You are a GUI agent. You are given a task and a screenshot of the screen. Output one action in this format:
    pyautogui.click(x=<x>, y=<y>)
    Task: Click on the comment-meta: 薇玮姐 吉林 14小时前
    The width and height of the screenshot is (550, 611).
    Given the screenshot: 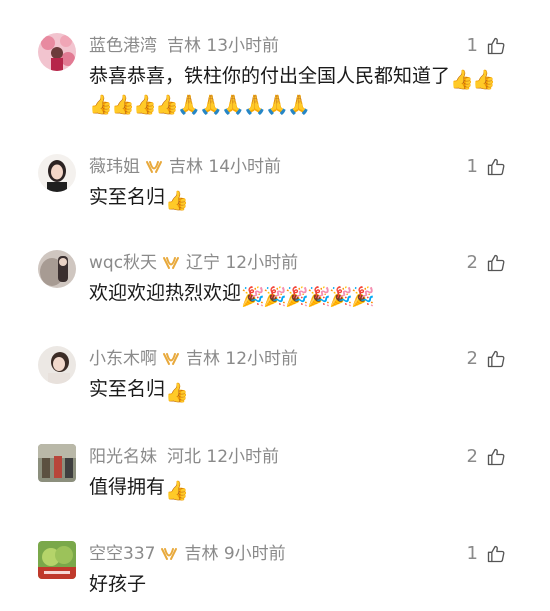 What is the action you would take?
    pyautogui.click(x=185, y=167)
    